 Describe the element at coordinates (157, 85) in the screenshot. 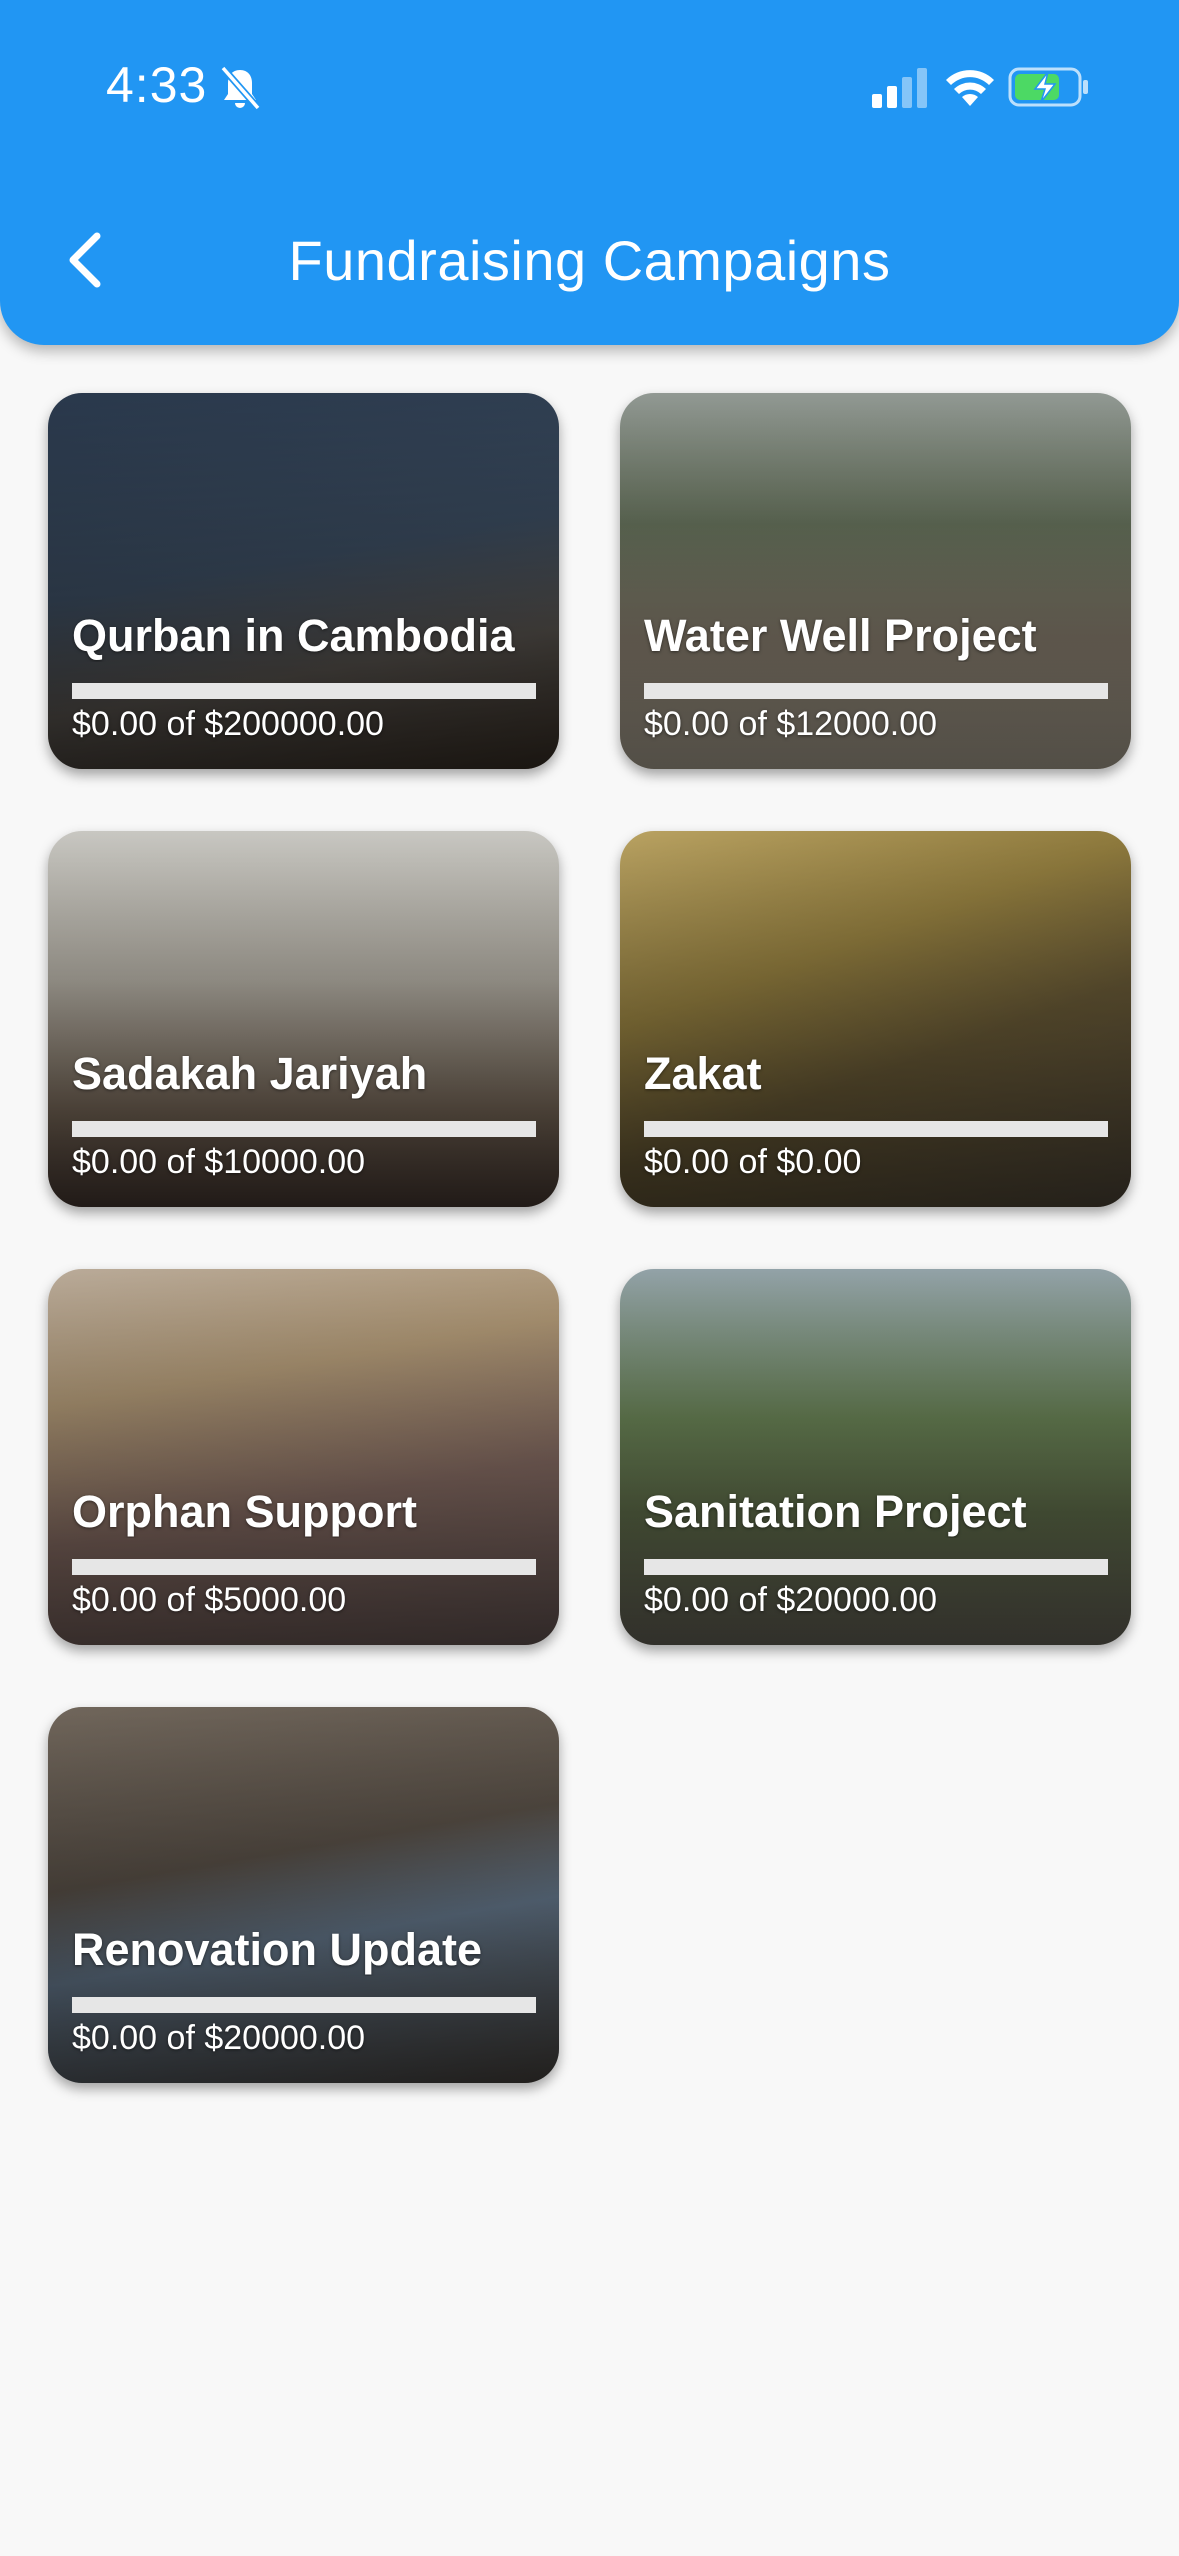

I see `status-time: 4:33` at that location.